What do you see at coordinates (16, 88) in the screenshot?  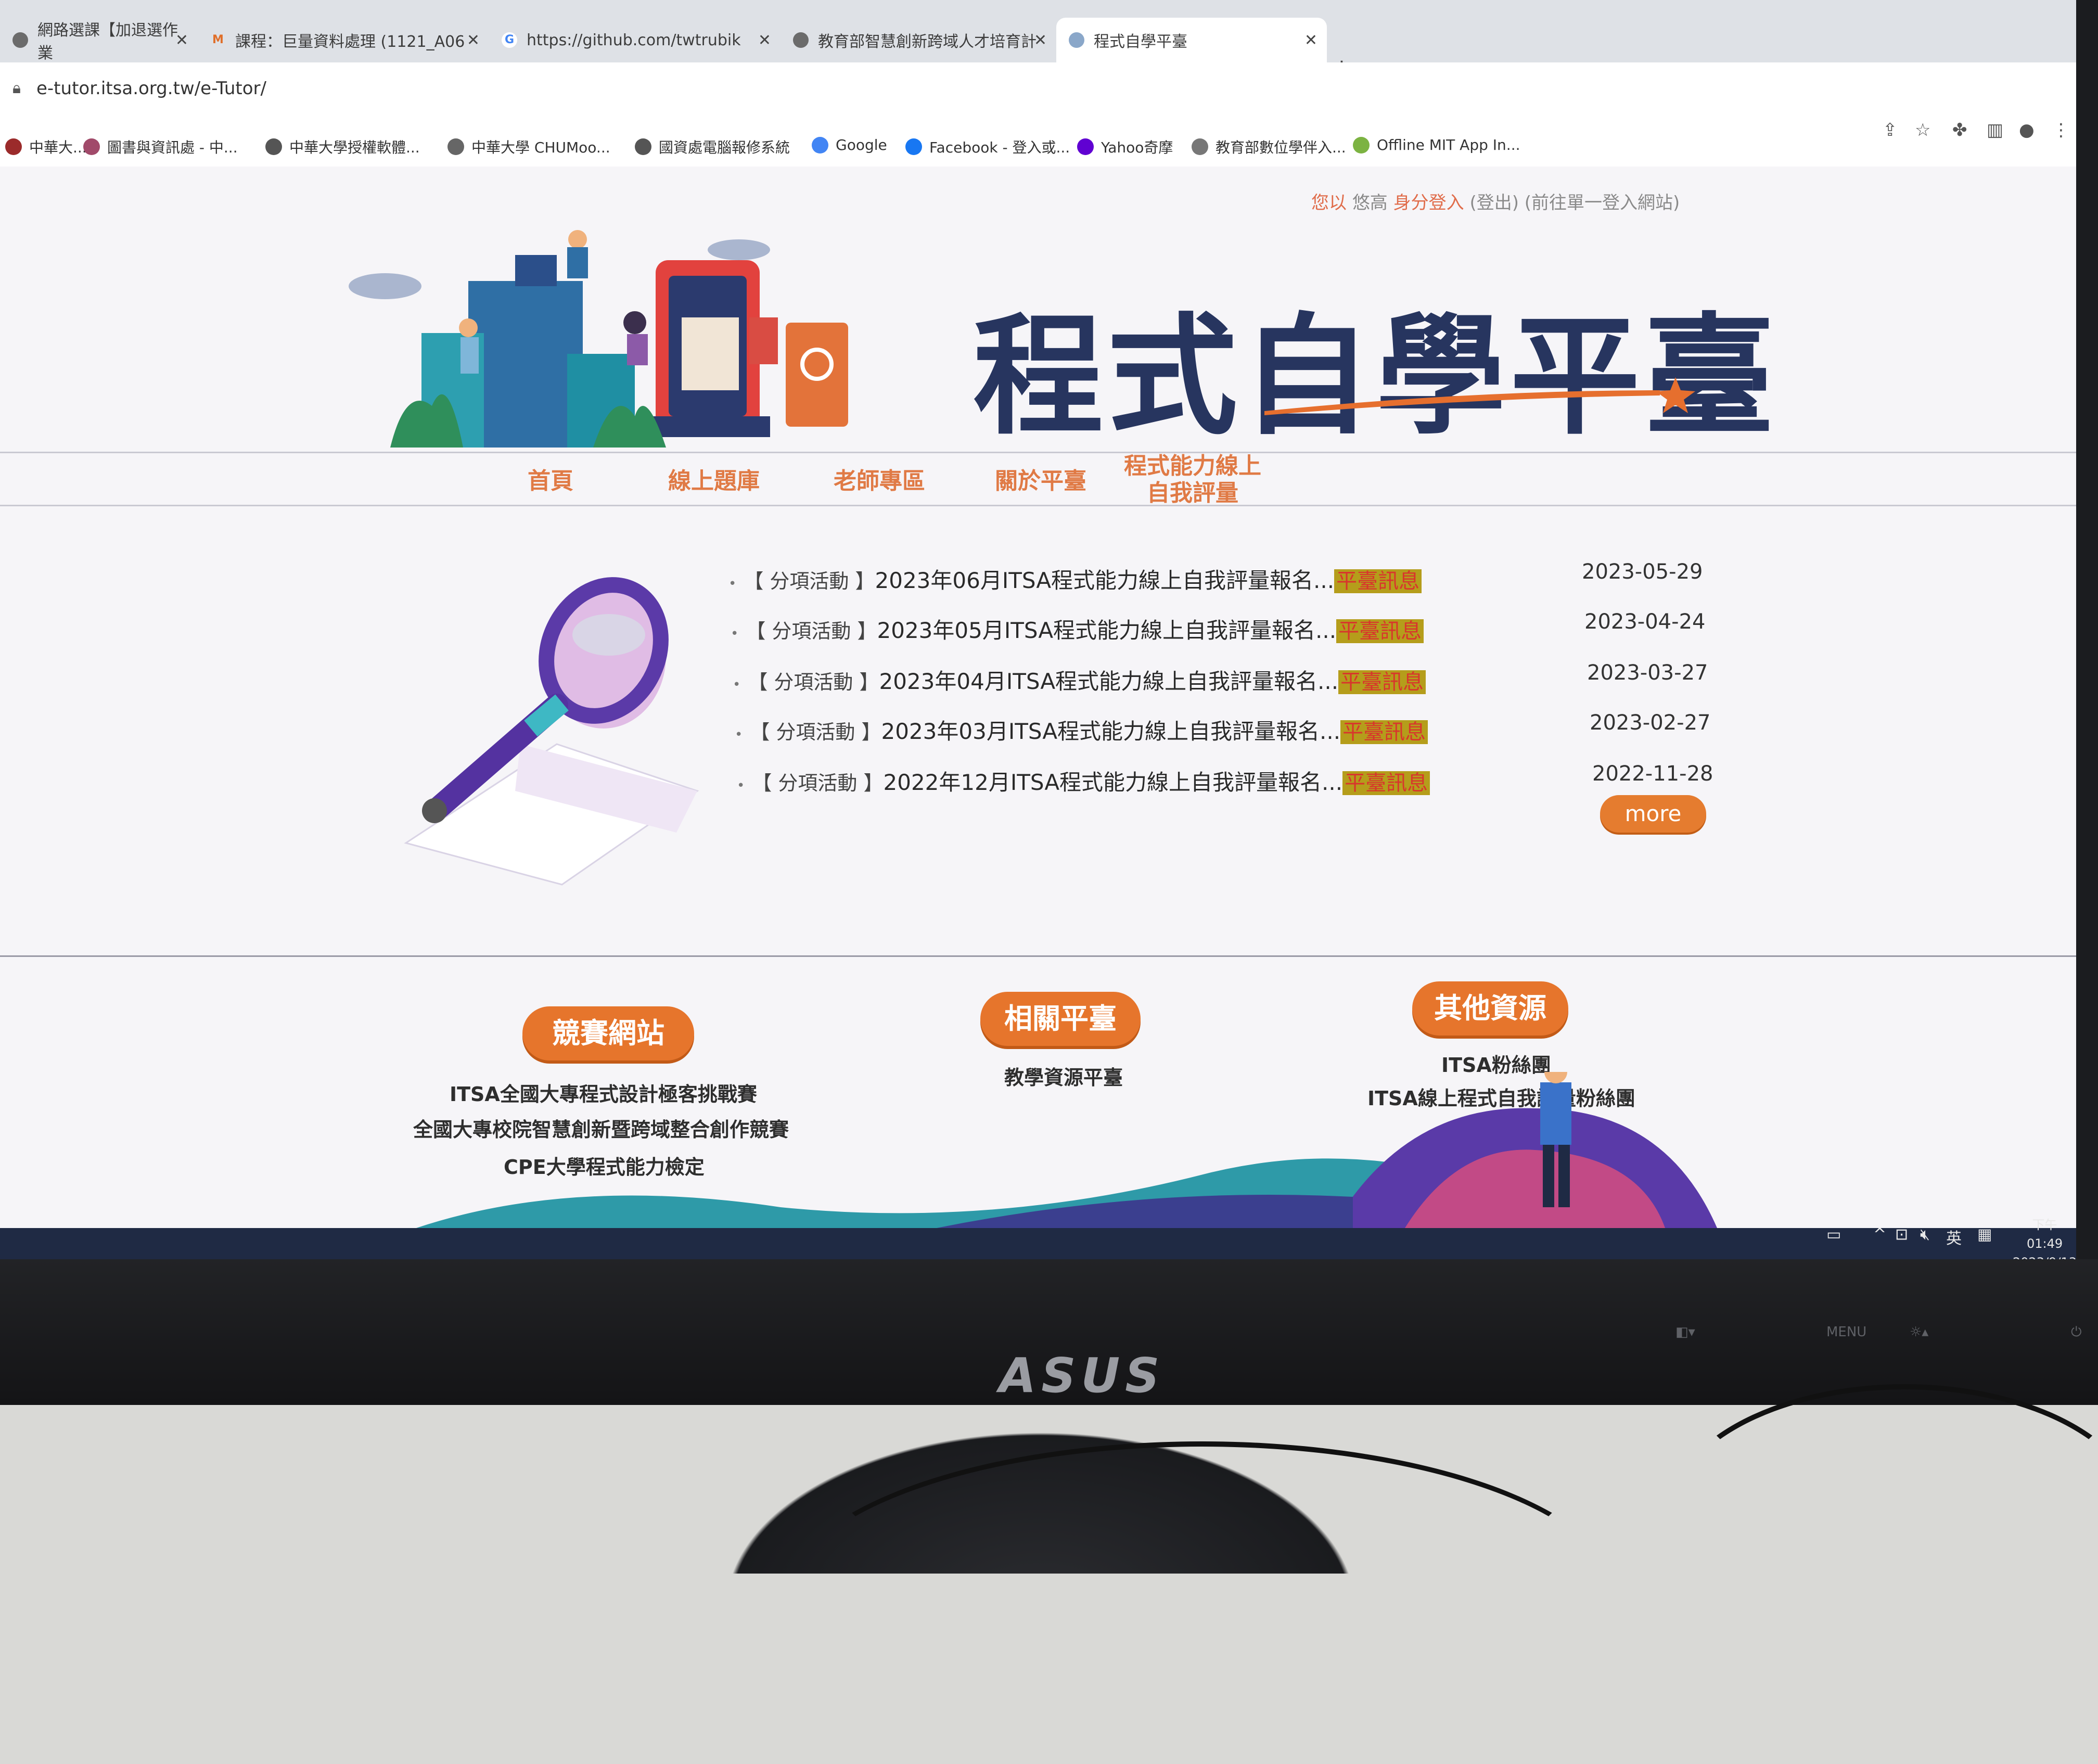 I see `lock-icon: 🔒︎` at bounding box center [16, 88].